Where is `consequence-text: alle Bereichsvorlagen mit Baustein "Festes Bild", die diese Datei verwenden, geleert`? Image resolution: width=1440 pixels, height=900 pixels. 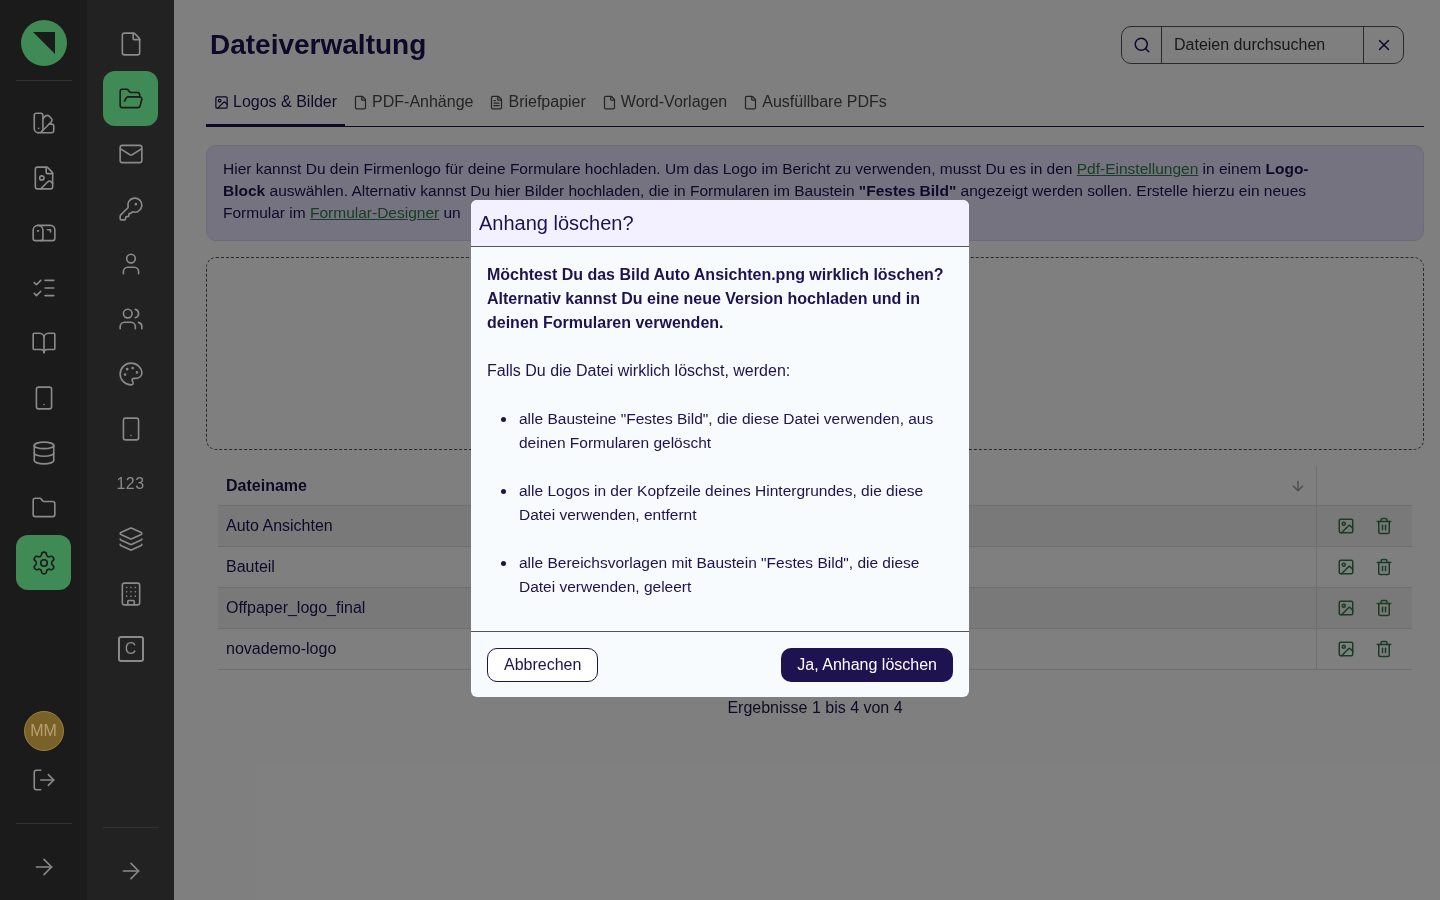
consequence-text: alle Bereichsvorlagen mit Baustein "Festes Bild", die diese Datei verwenden, geleert is located at coordinates (720, 575).